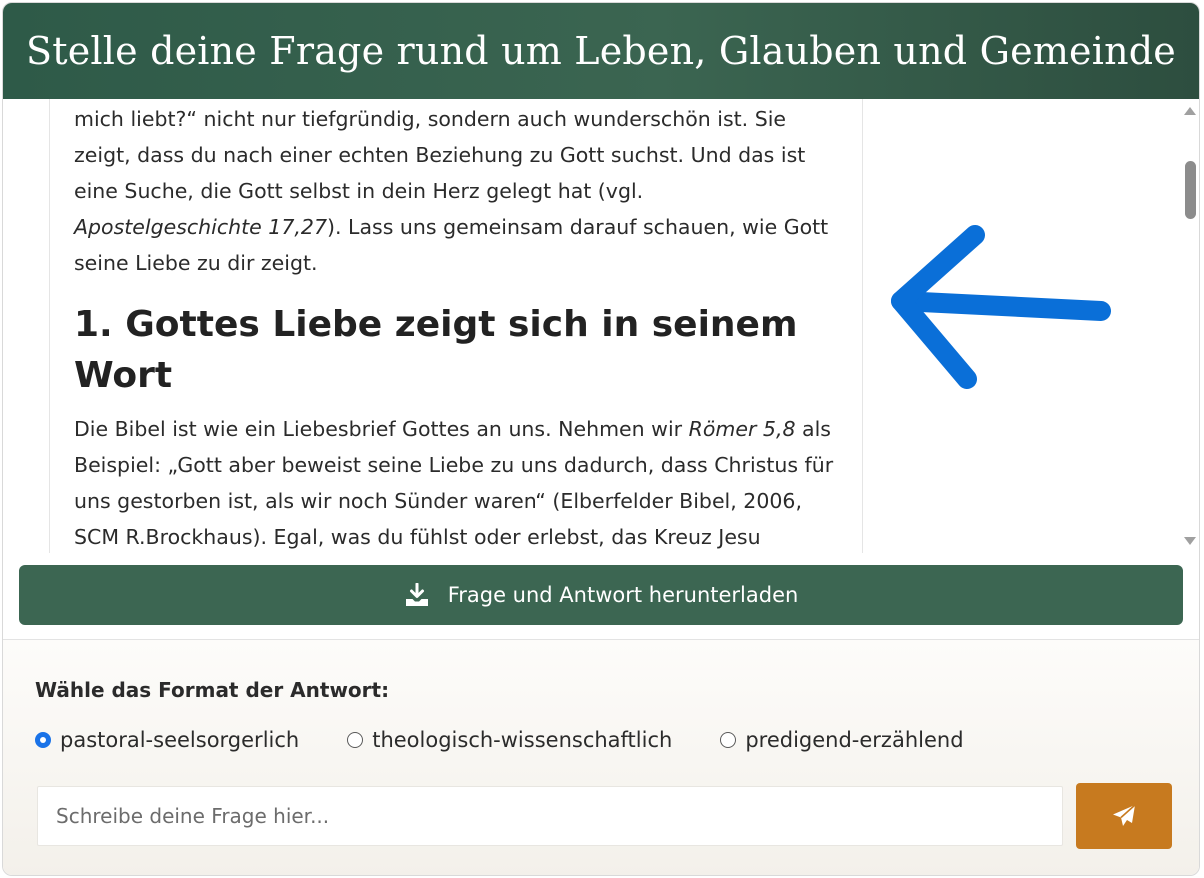 Image resolution: width=1204 pixels, height=878 pixels. I want to click on paper-plane-icon, so click(1124, 815).